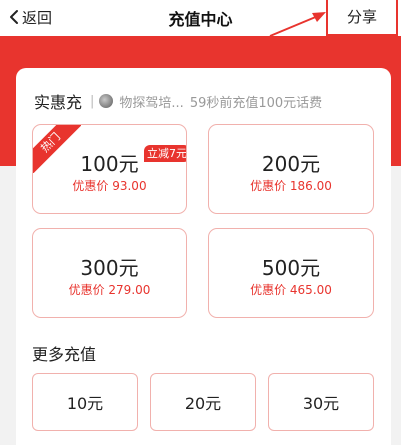  I want to click on promo-row: 实惠充 | 物探驾培... 59秒前充值100元话费, so click(178, 101).